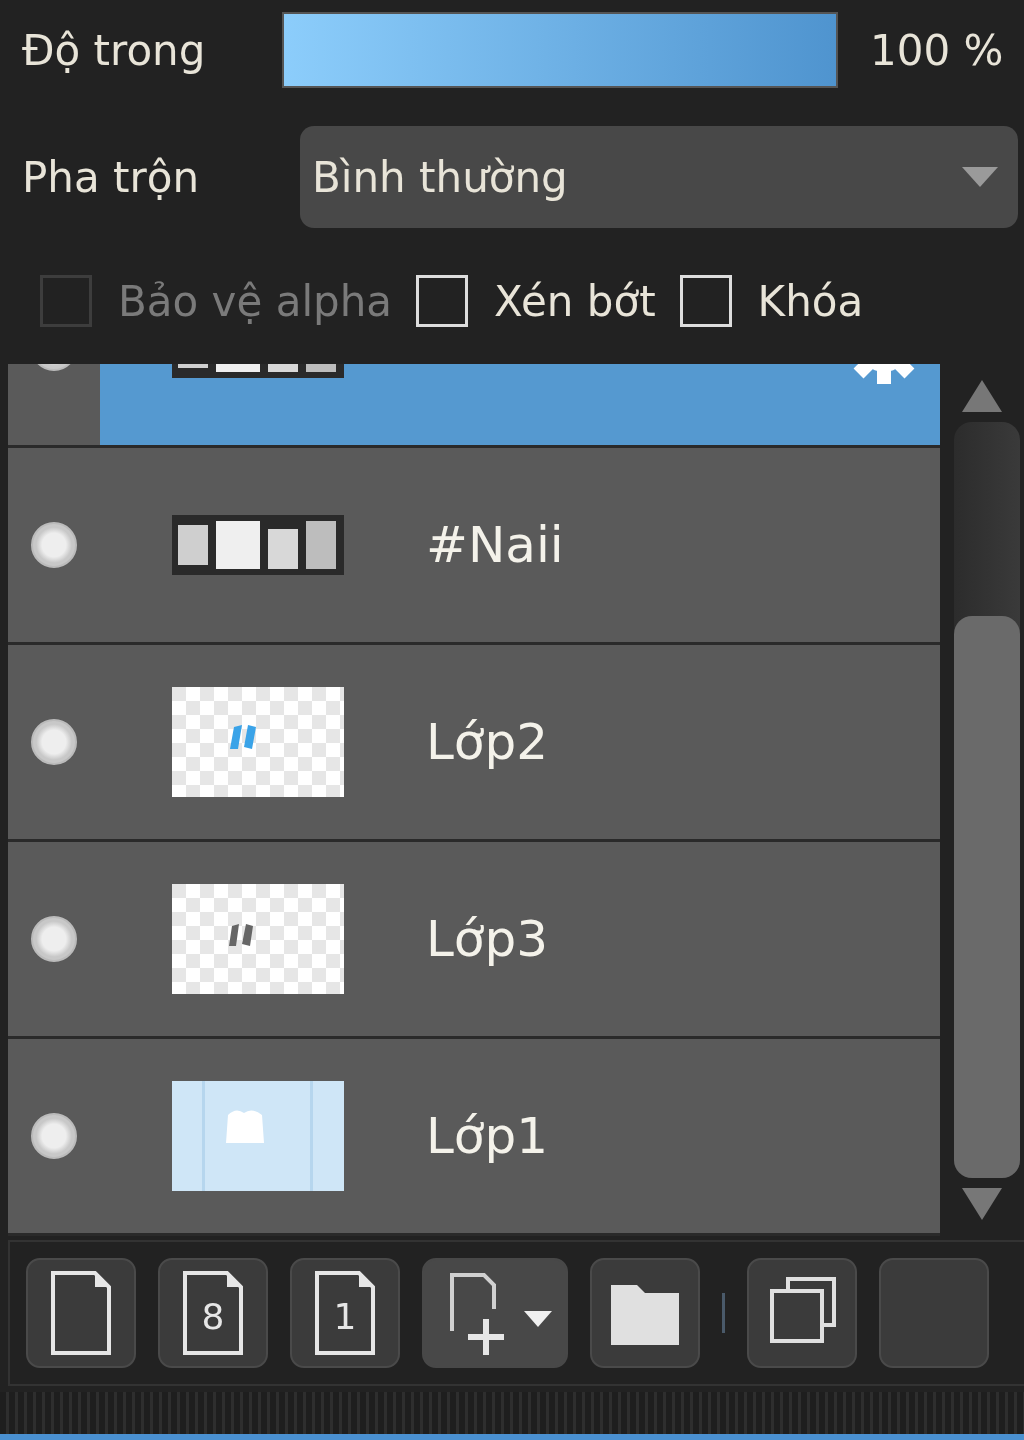  Describe the element at coordinates (937, 50) in the screenshot. I see `opacity-value: 100 %` at that location.